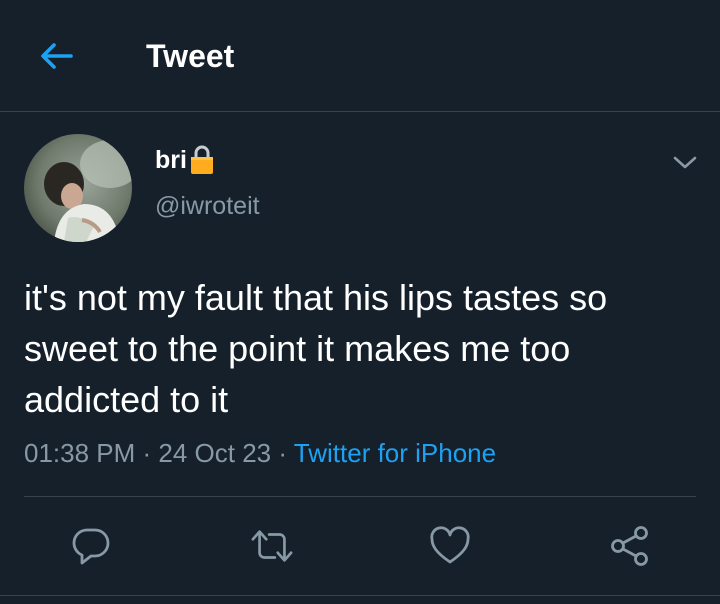 The height and width of the screenshot is (604, 720). I want to click on share-button, so click(630, 546).